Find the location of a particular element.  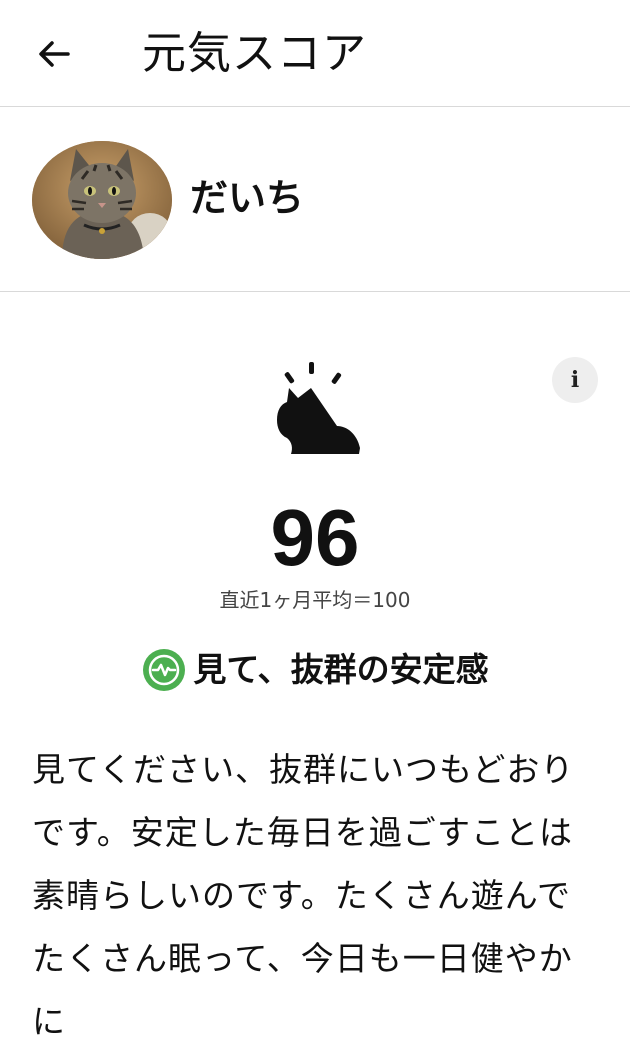

cat-photo is located at coordinates (102, 200).